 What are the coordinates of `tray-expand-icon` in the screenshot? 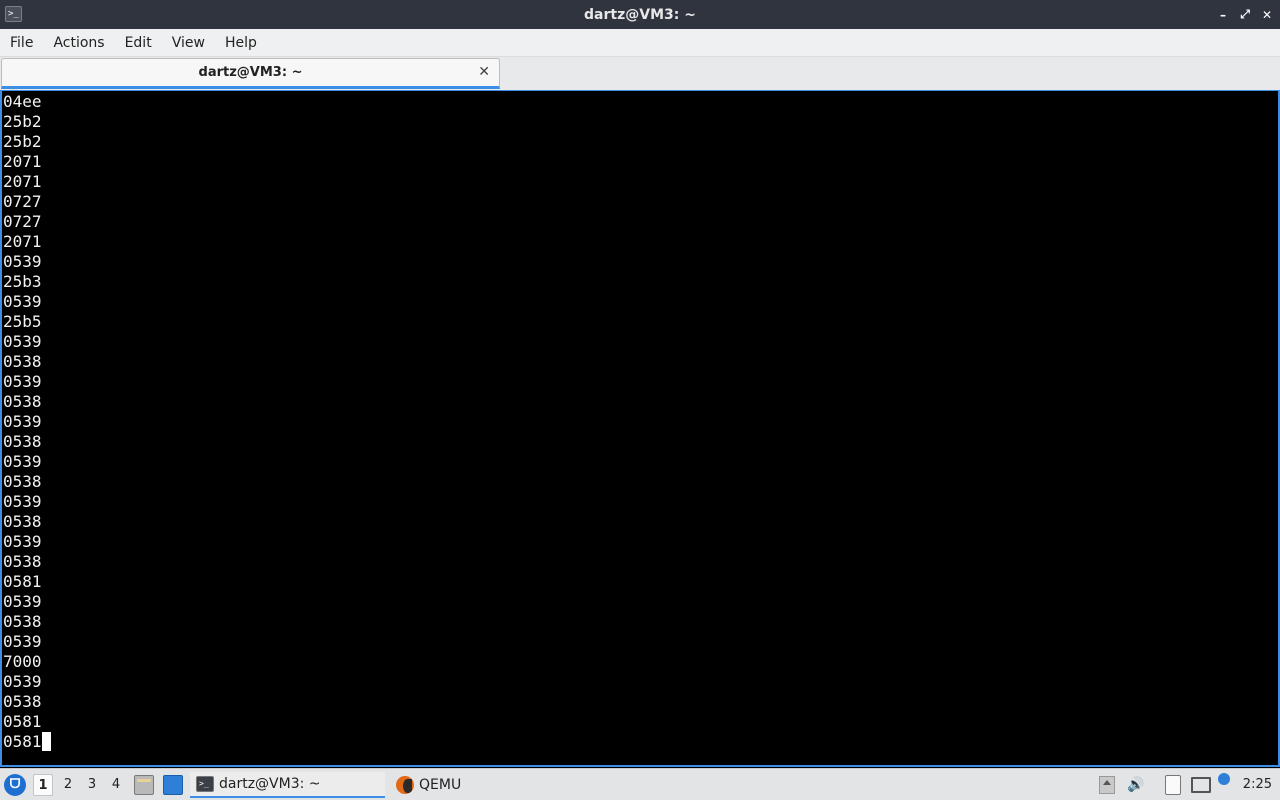 It's located at (1107, 785).